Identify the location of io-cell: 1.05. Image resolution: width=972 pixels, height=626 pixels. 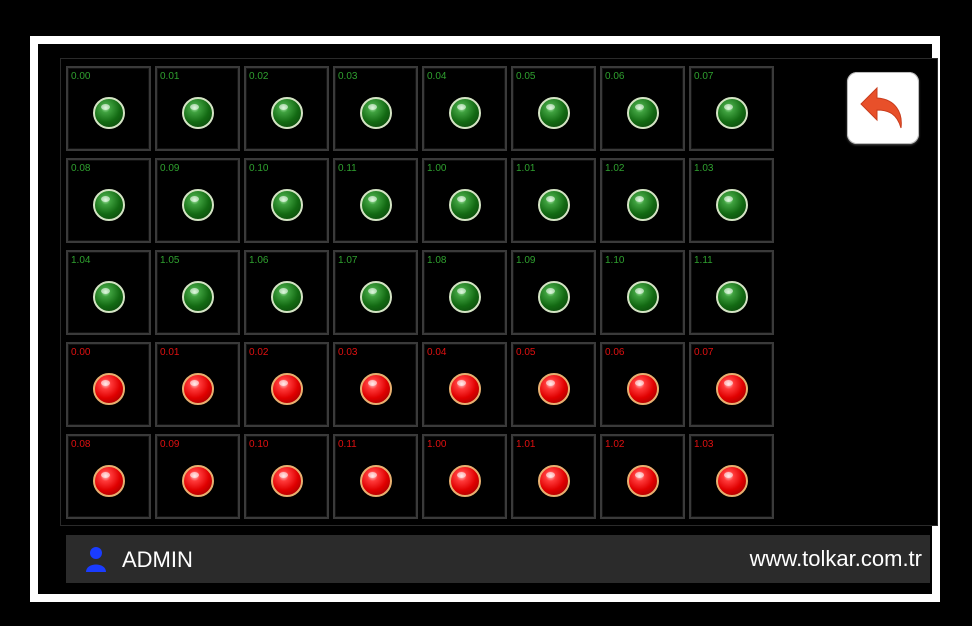
(197, 292).